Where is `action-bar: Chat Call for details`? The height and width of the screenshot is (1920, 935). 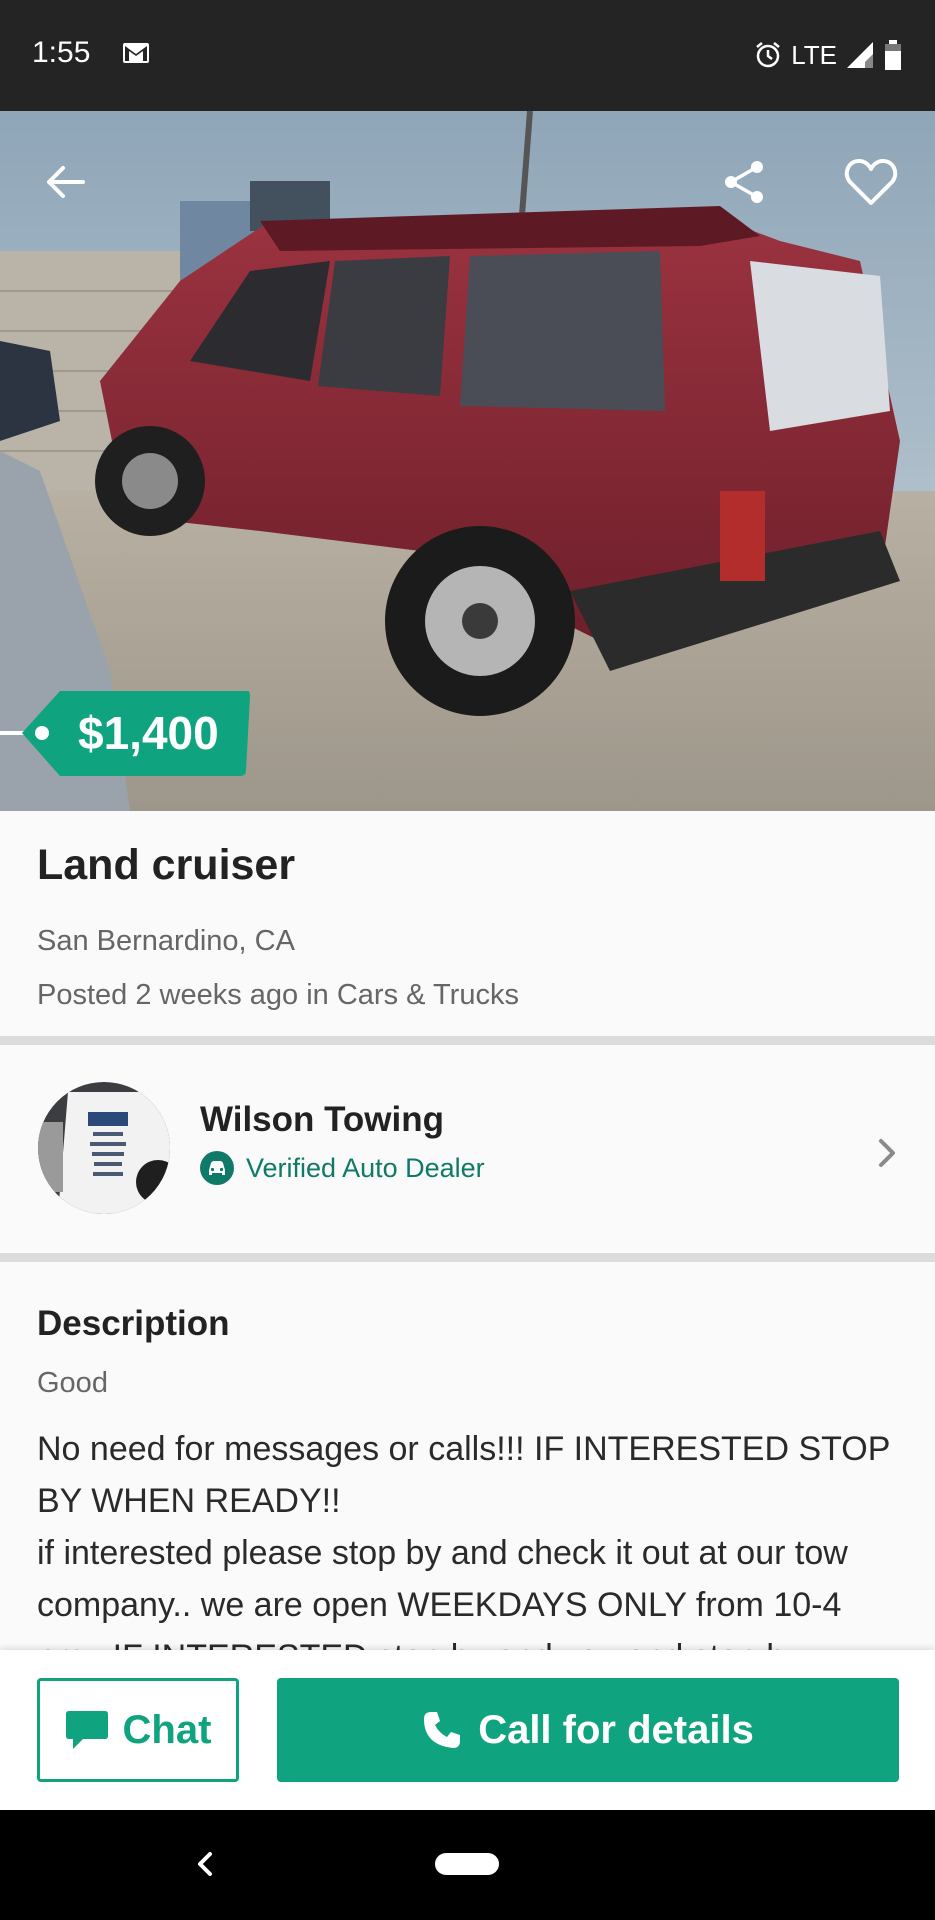 action-bar: Chat Call for details is located at coordinates (467, 1730).